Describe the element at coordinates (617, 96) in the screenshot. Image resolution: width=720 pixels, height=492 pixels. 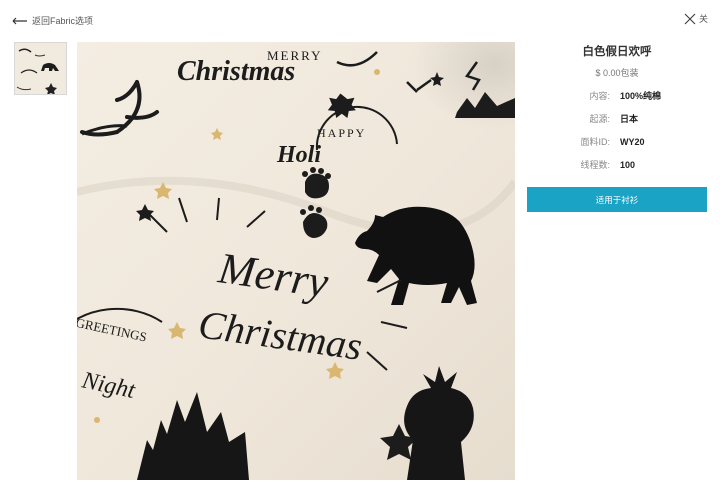
I see `spec-row-content: 内容: 100%纯棉` at that location.